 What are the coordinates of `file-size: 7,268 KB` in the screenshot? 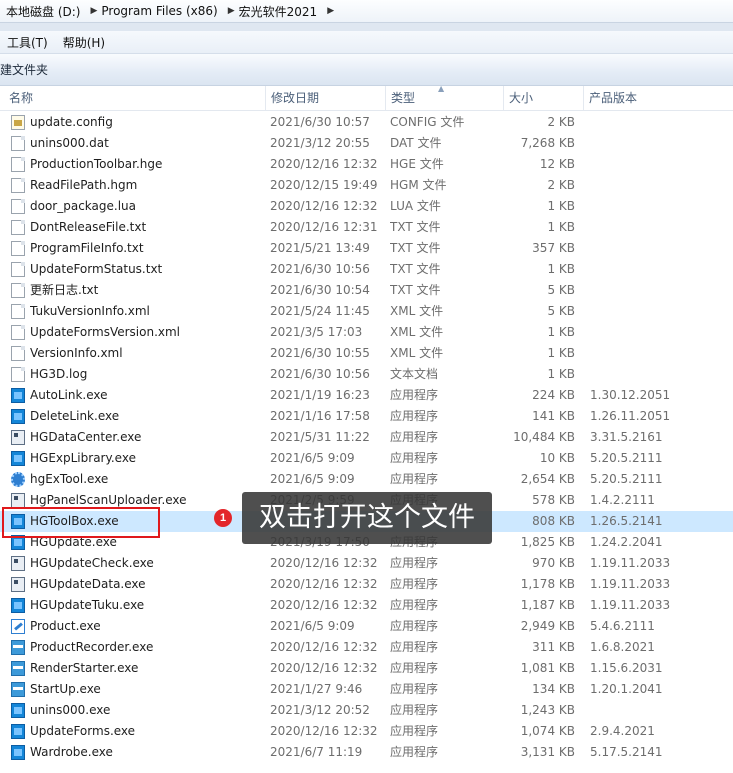 It's located at (547, 143).